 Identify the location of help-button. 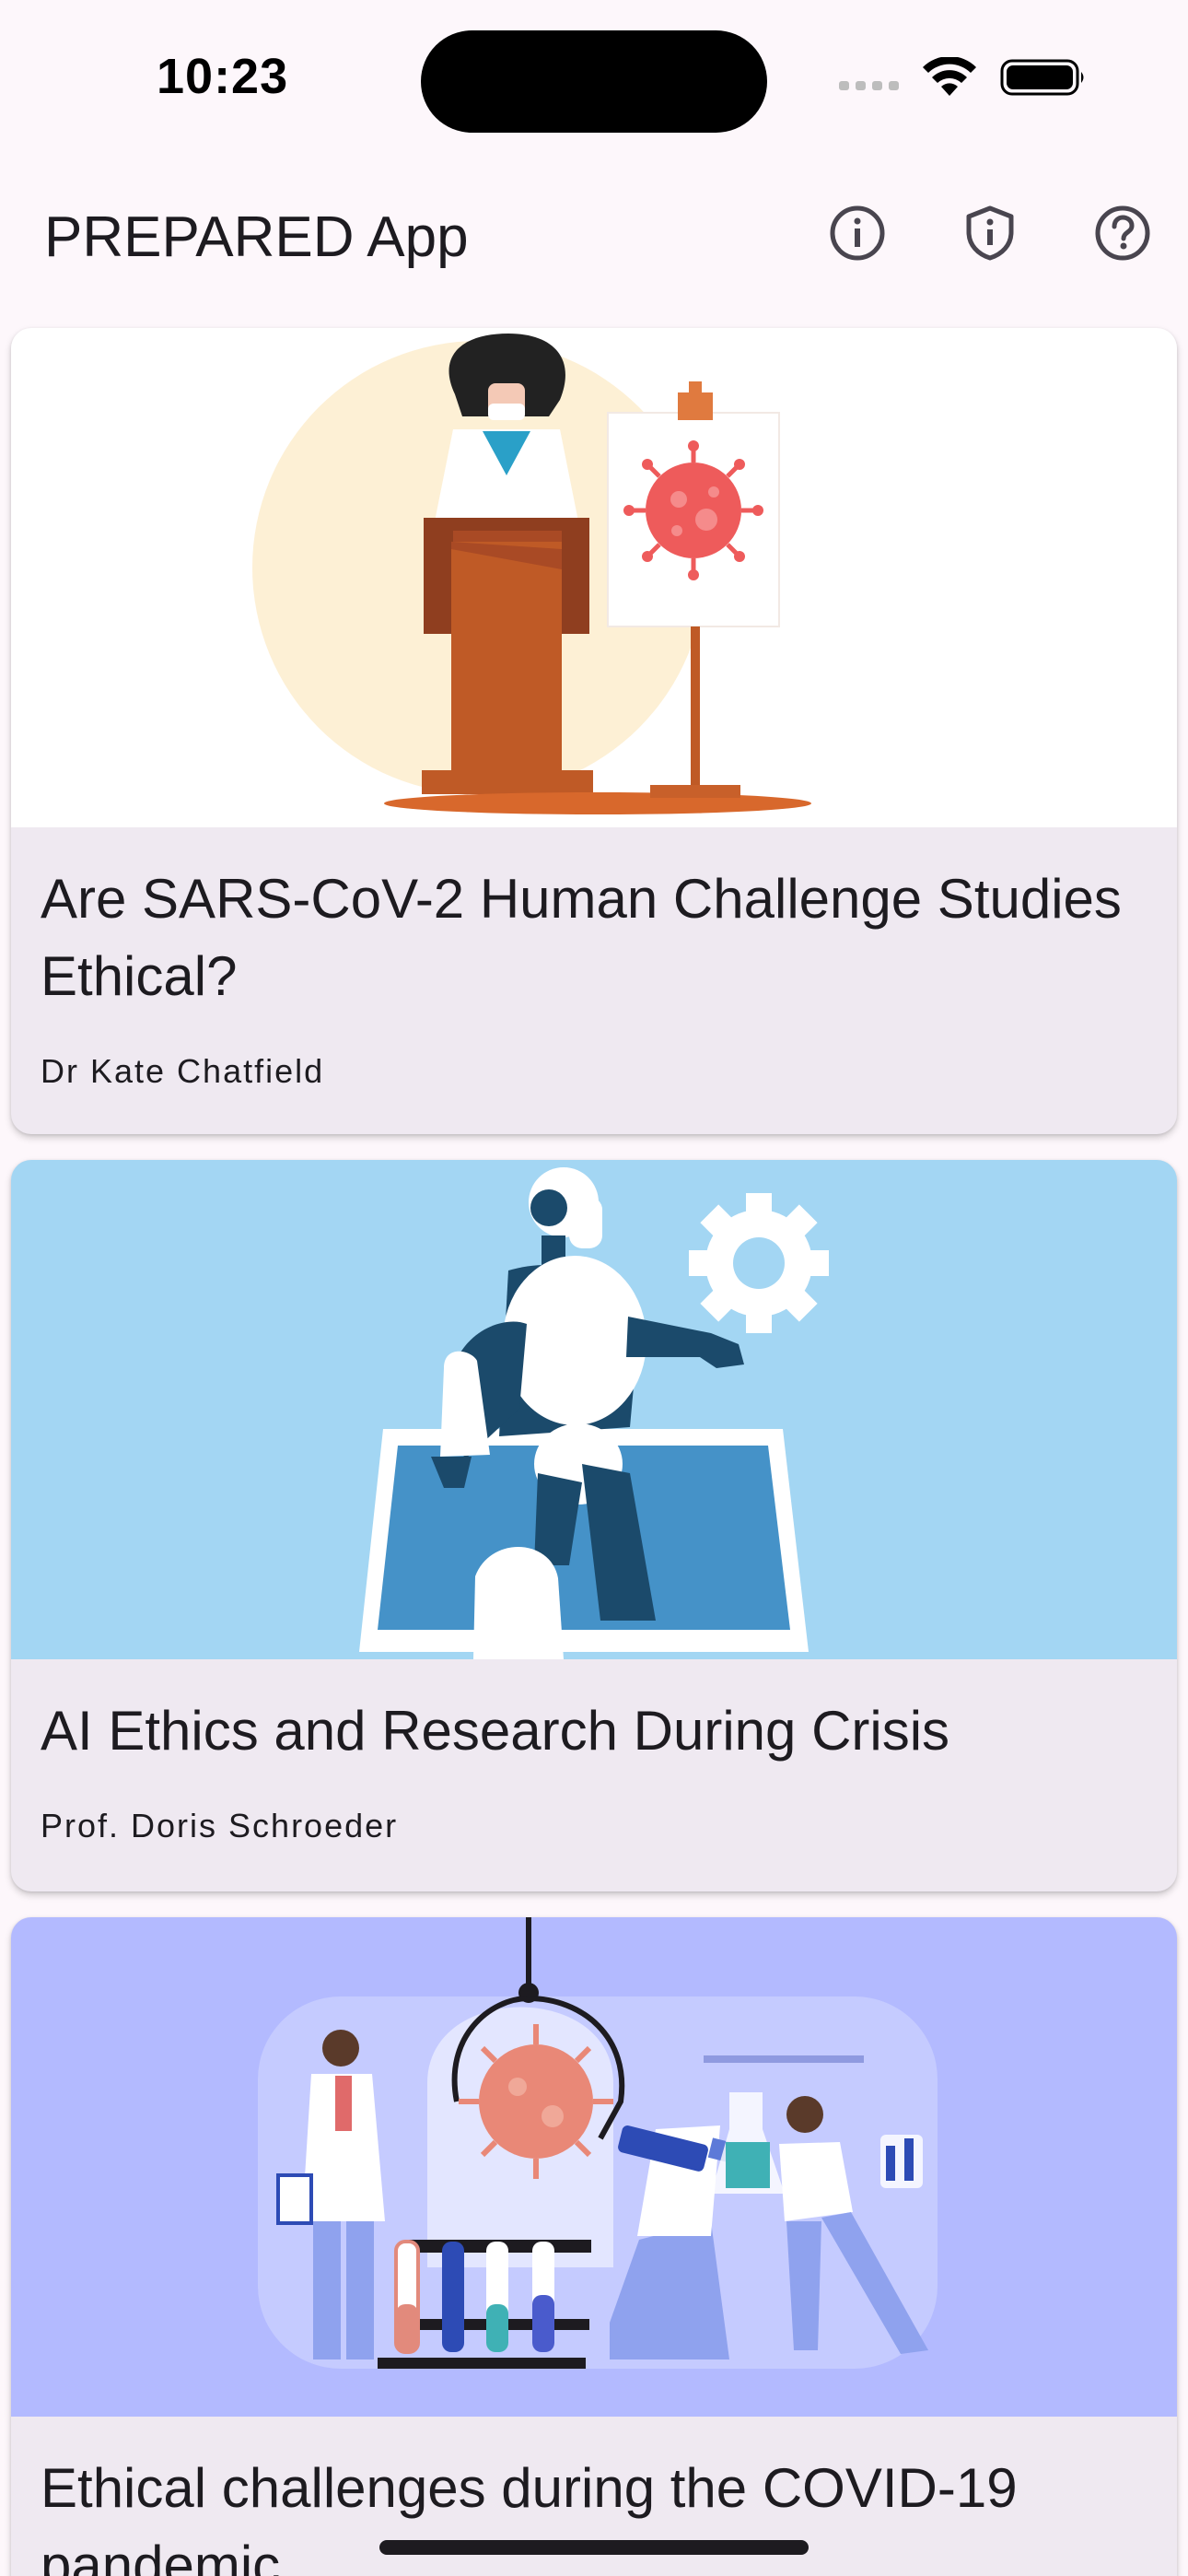
(1122, 233).